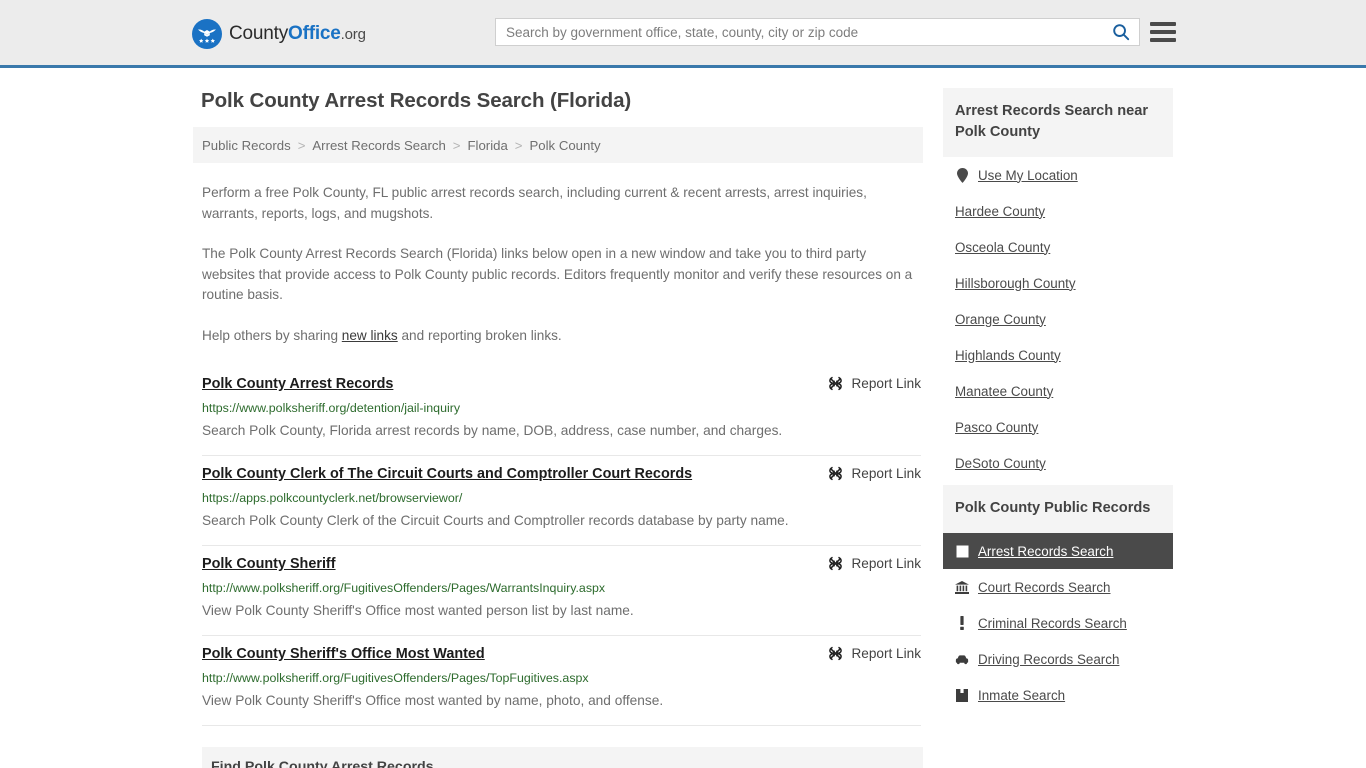 The image size is (1366, 768). I want to click on sidebar-item-highlands-county: Highlands County, so click(1058, 355).